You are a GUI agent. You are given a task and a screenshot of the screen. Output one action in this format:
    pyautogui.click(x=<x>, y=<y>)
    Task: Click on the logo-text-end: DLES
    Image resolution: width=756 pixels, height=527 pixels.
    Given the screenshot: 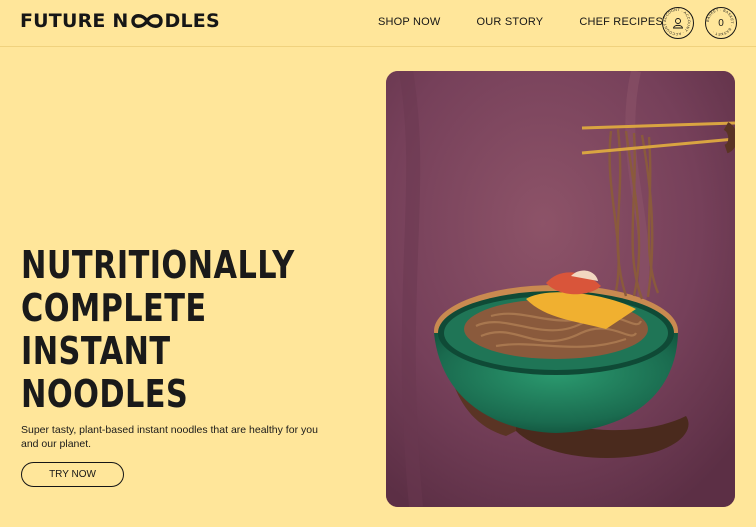 What is the action you would take?
    pyautogui.click(x=192, y=21)
    